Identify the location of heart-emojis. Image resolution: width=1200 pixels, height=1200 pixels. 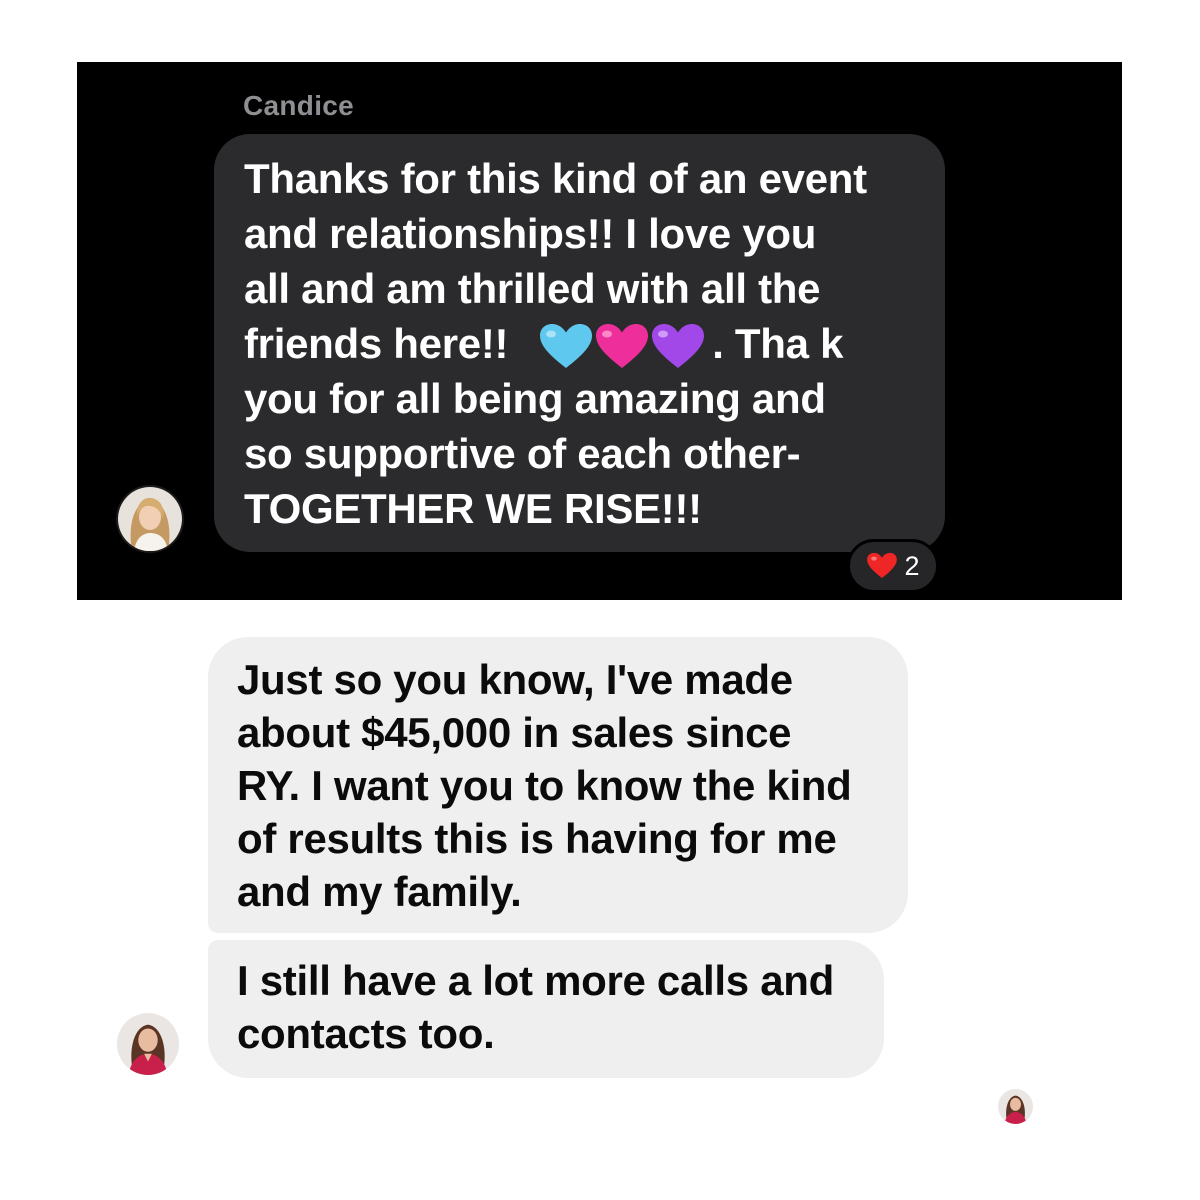
(622, 347).